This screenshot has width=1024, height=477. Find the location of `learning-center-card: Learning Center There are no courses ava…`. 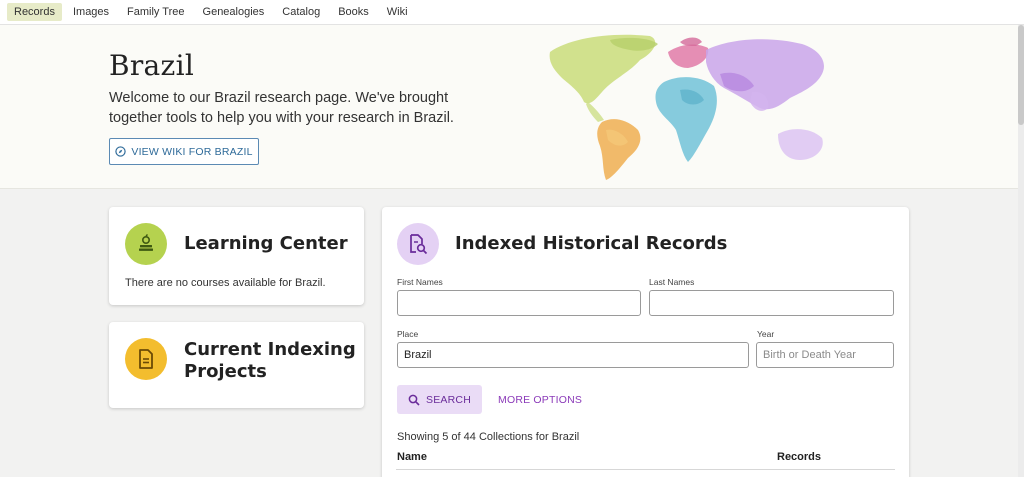

learning-center-card: Learning Center There are no courses ava… is located at coordinates (236, 256).